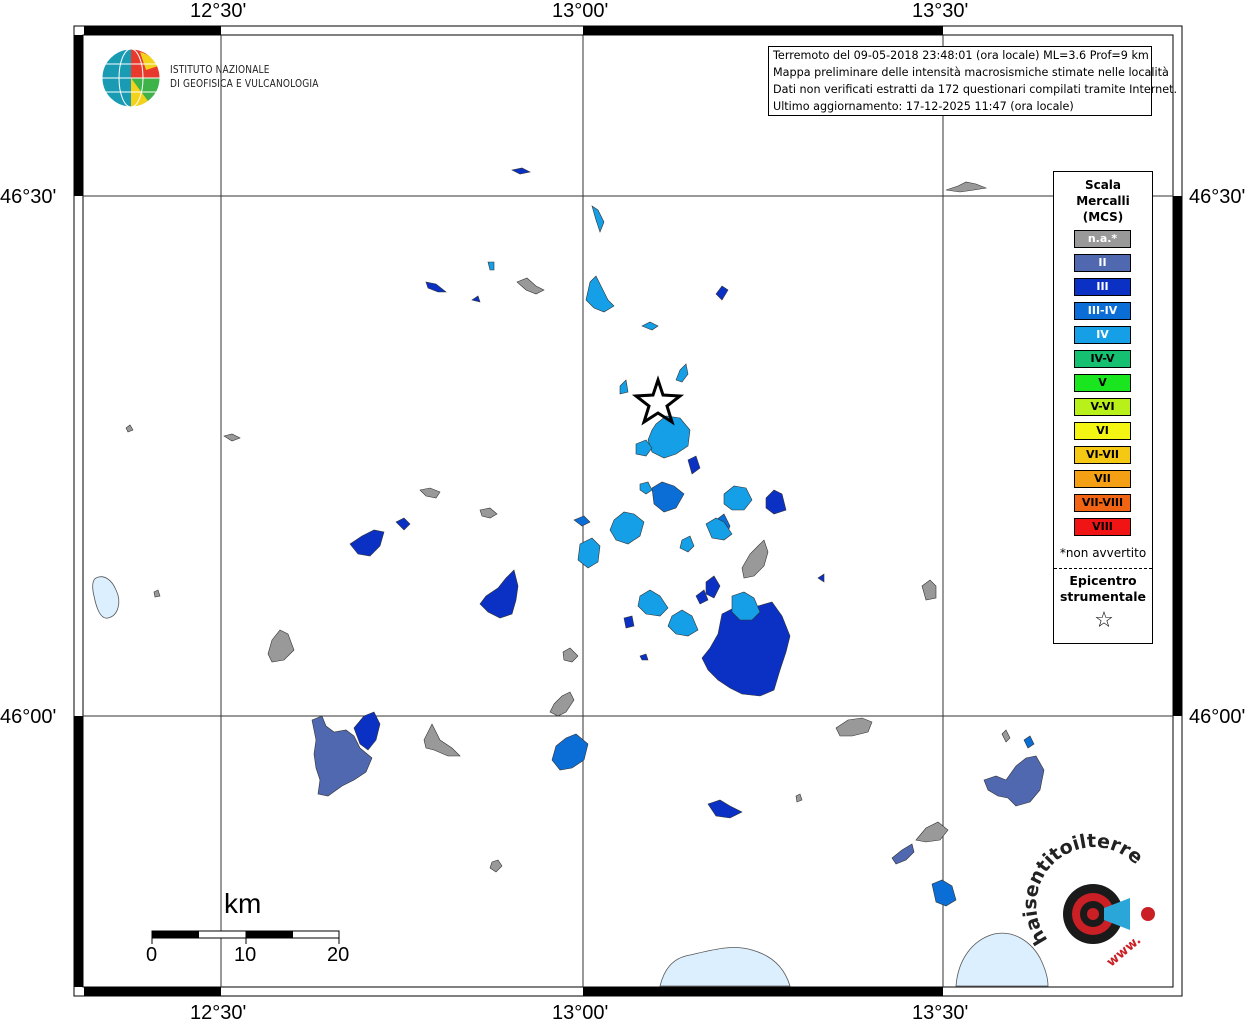  Describe the element at coordinates (1102, 431) in the screenshot. I see `legend-item-vi: VI` at that location.